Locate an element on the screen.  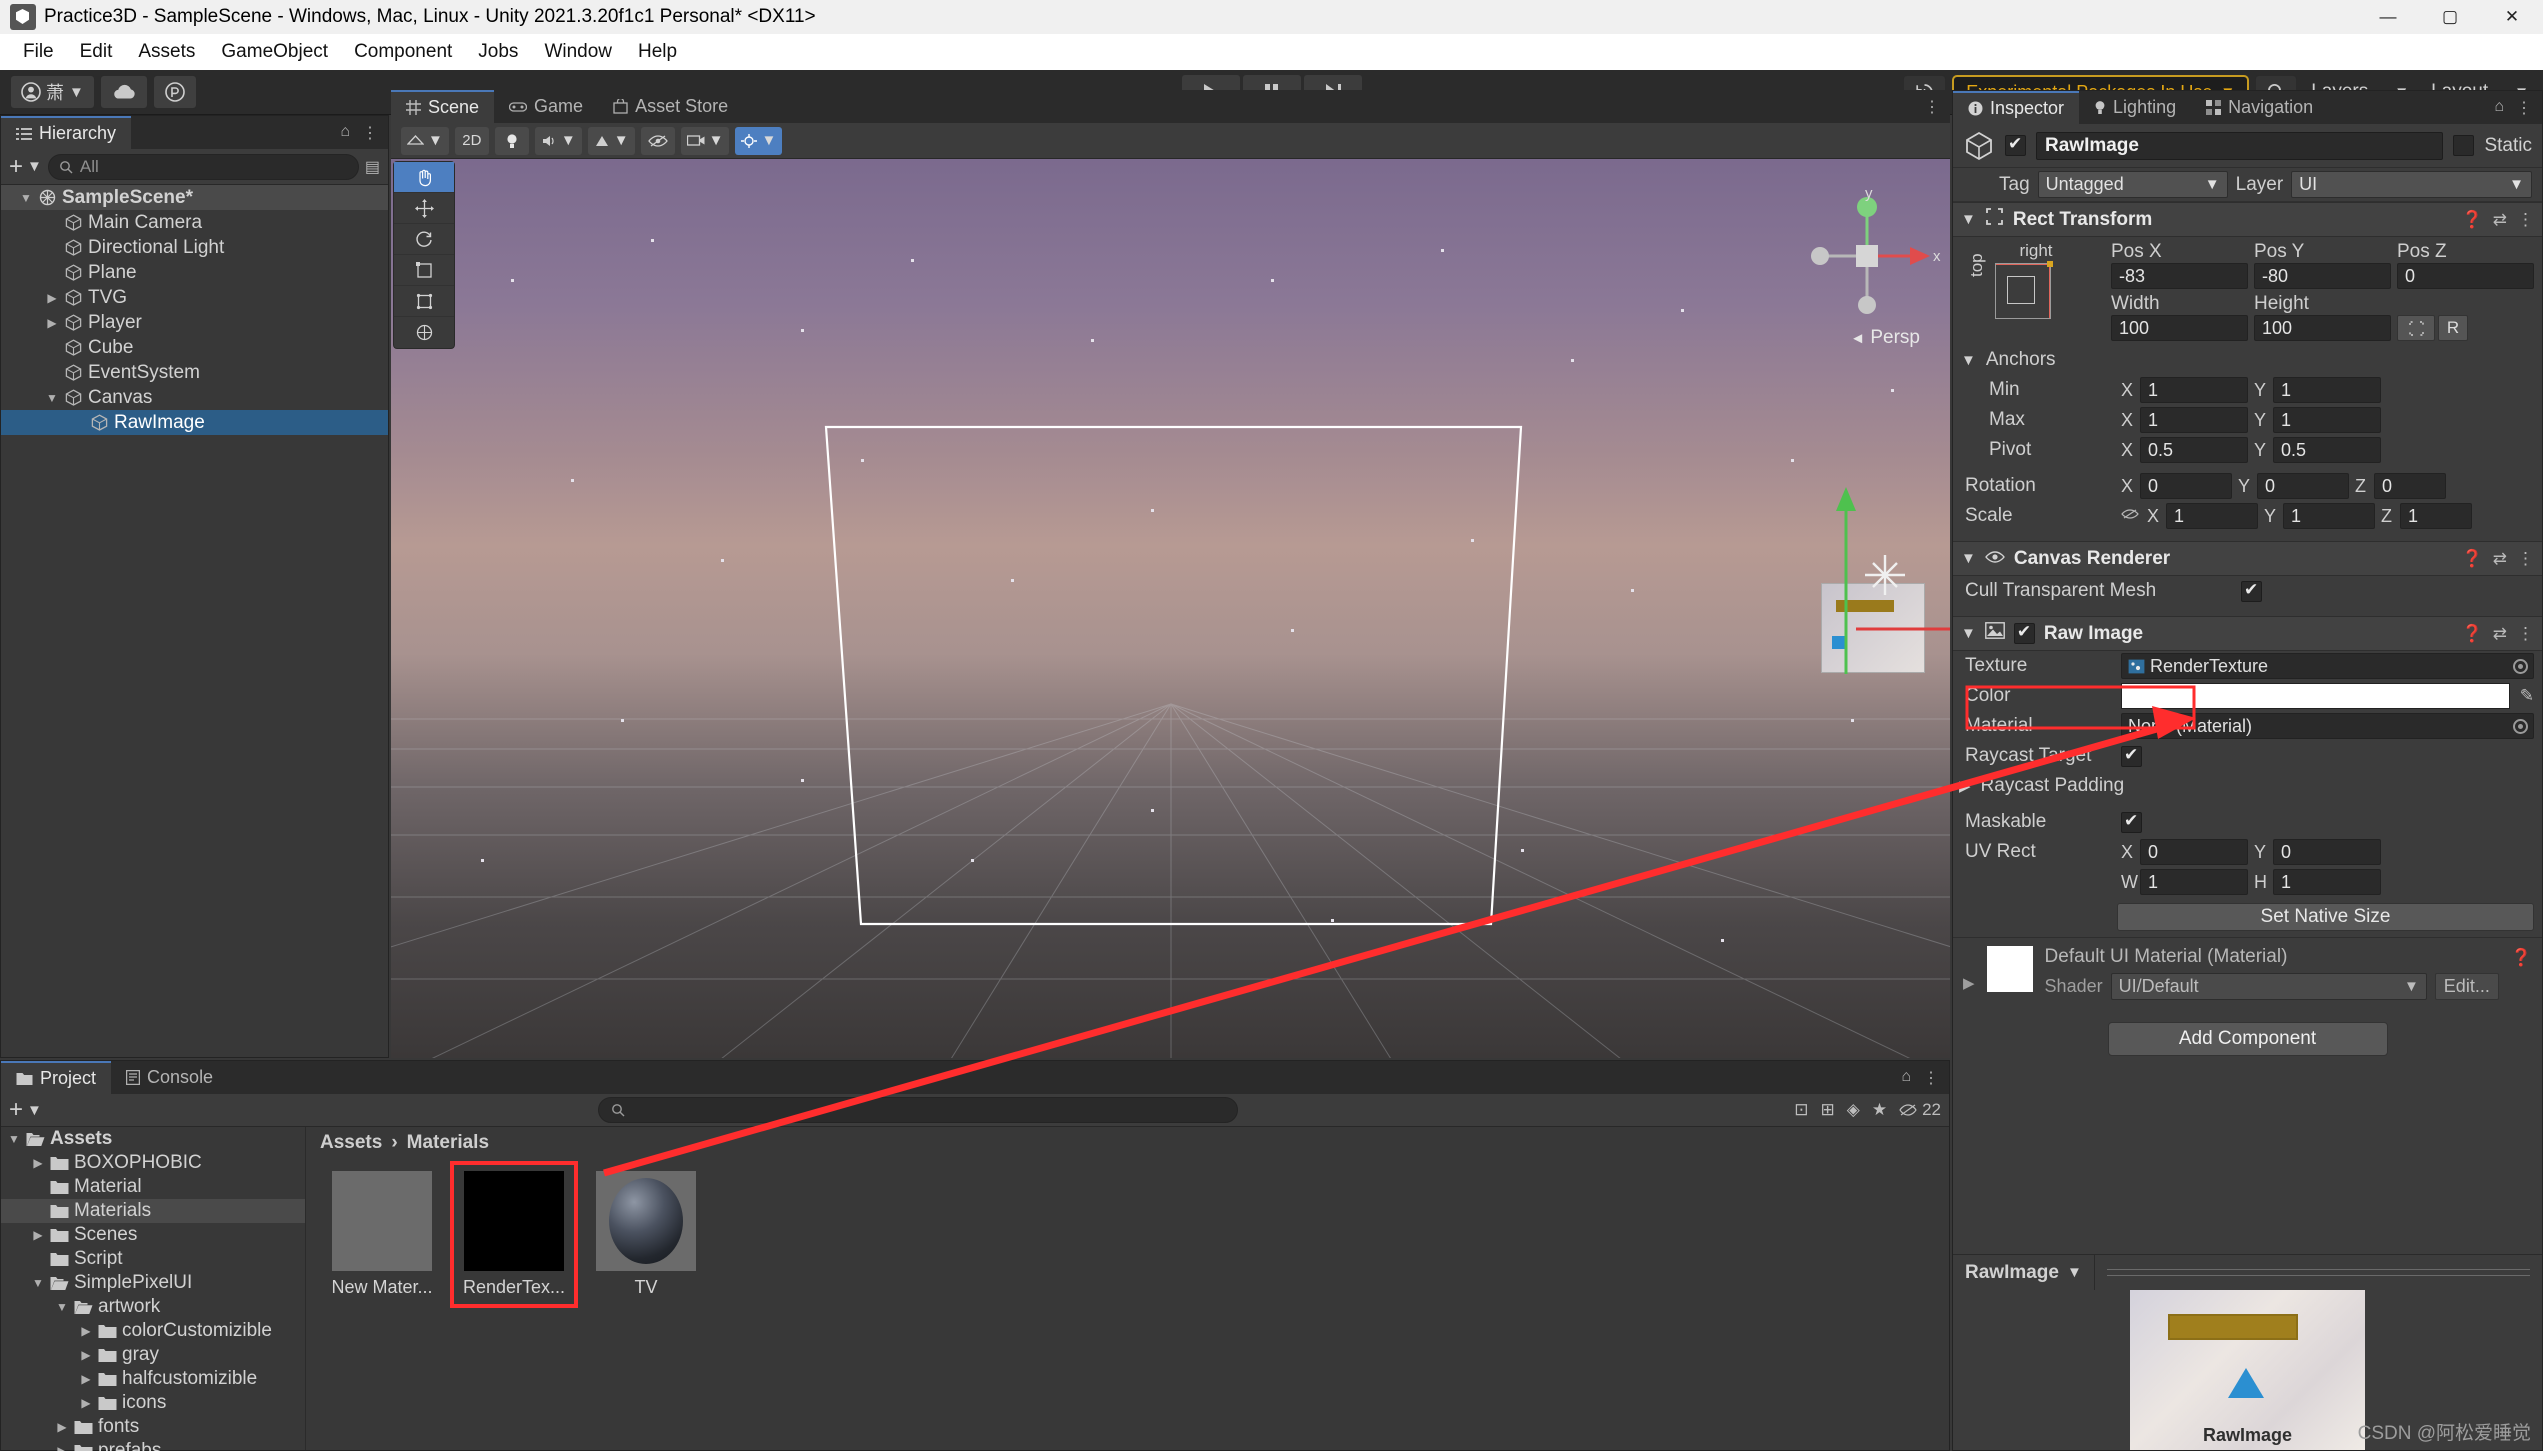
project-add-button: + ▼ is located at coordinates (25, 1110).